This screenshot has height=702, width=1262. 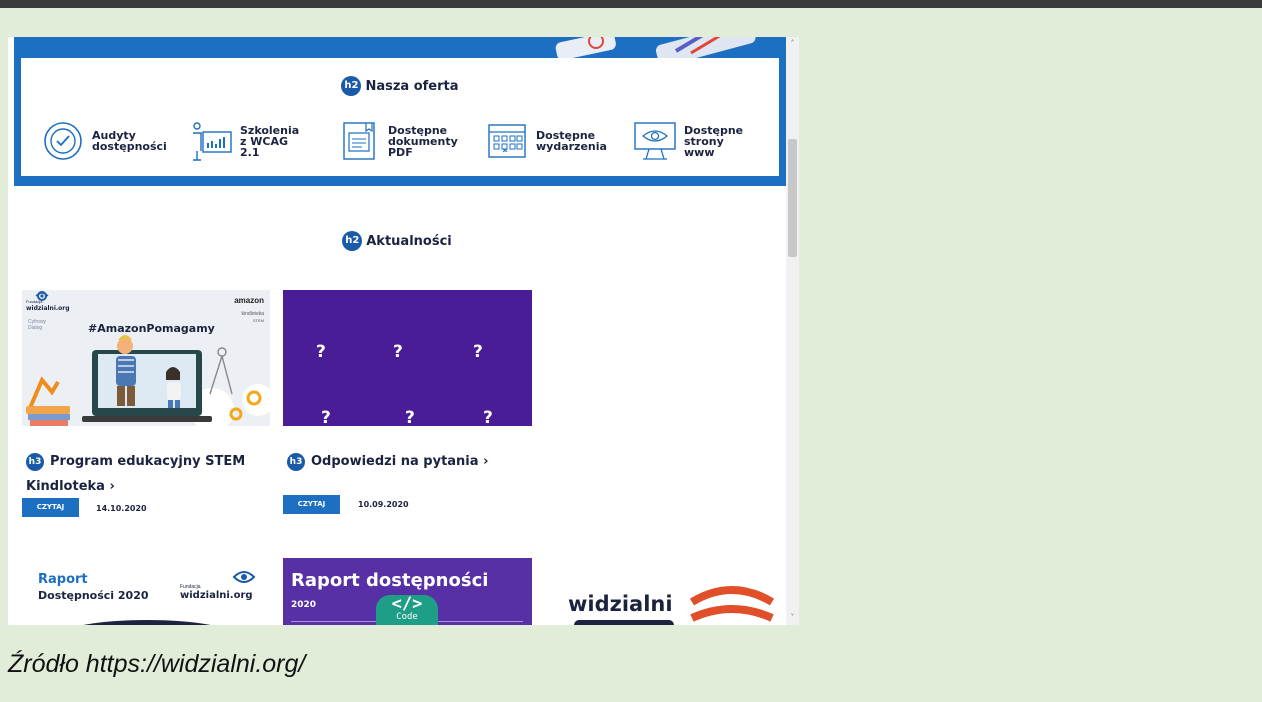 What do you see at coordinates (655, 47) in the screenshot?
I see `hero-illustration-icon` at bounding box center [655, 47].